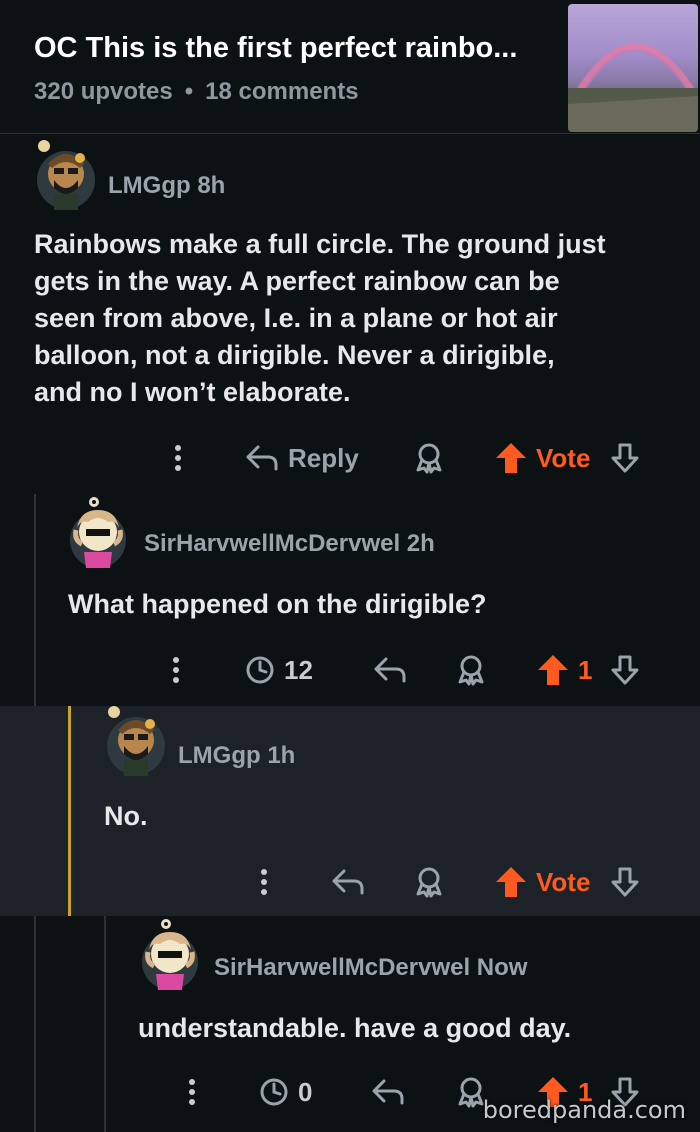  I want to click on awards-received: 12, so click(278, 670).